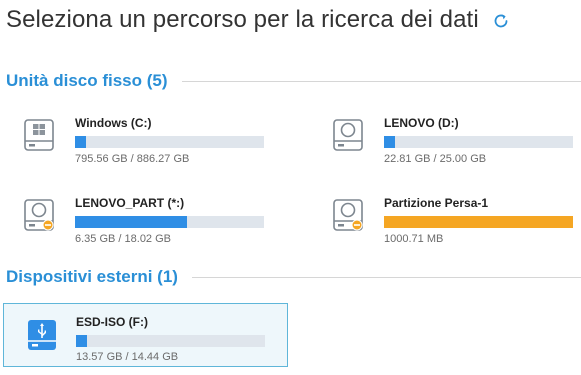  Describe the element at coordinates (414, 239) in the screenshot. I see `drive-size: 1000.71 MB` at that location.